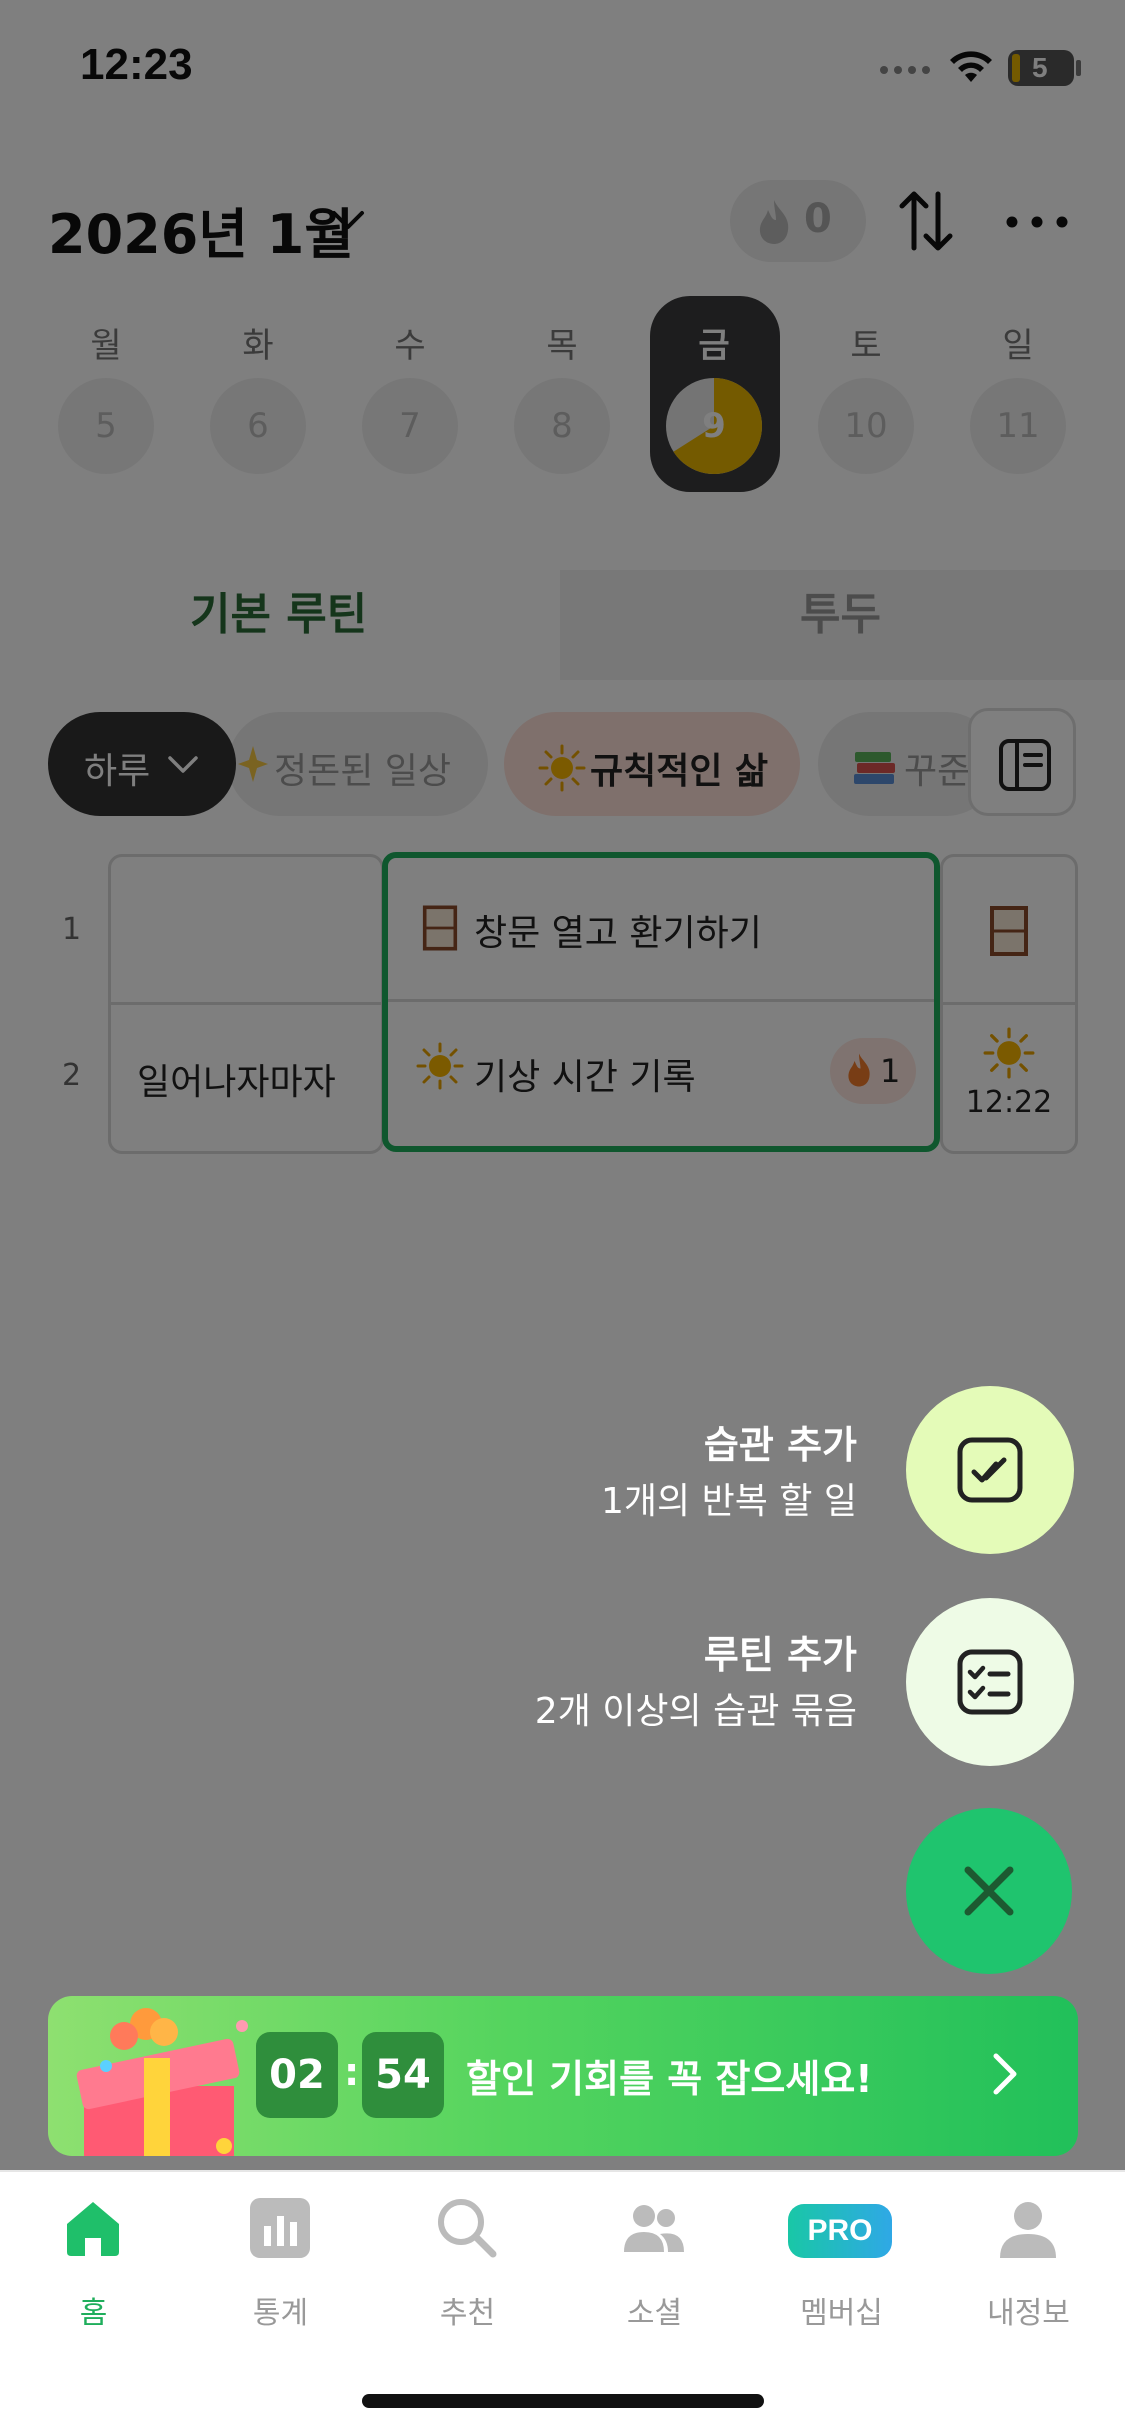  I want to click on tab-label: 통계, so click(280, 2313).